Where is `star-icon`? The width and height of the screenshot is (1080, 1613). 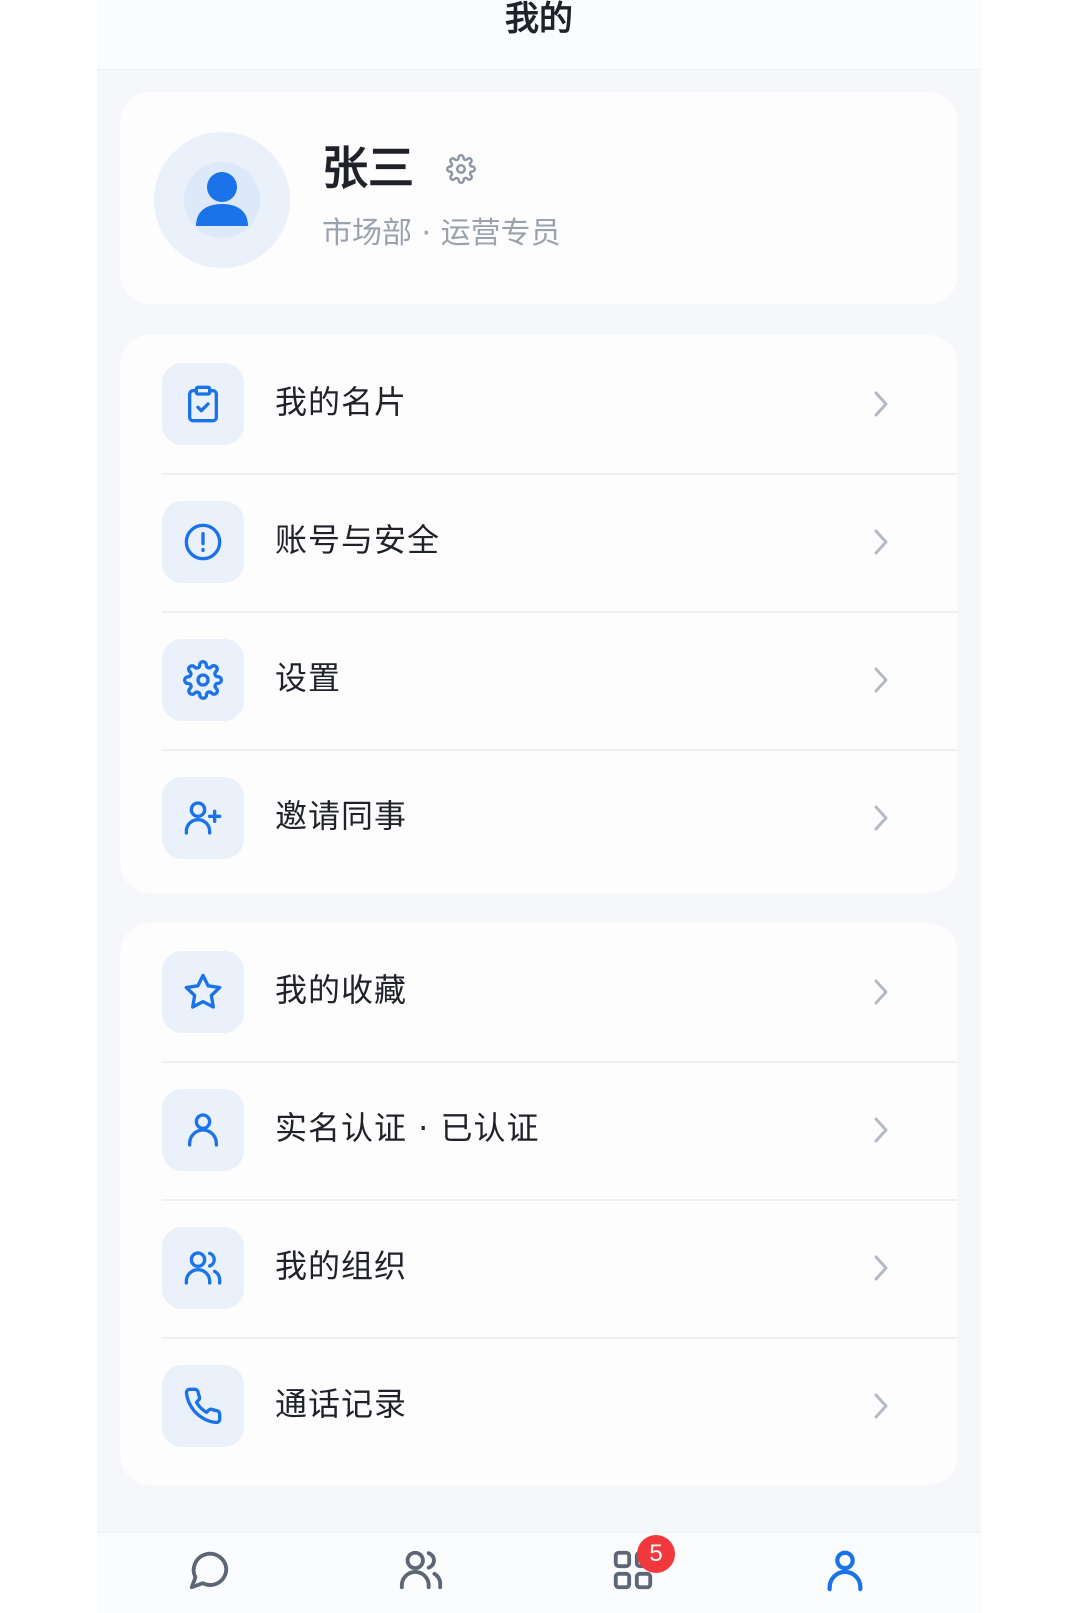 star-icon is located at coordinates (203, 991).